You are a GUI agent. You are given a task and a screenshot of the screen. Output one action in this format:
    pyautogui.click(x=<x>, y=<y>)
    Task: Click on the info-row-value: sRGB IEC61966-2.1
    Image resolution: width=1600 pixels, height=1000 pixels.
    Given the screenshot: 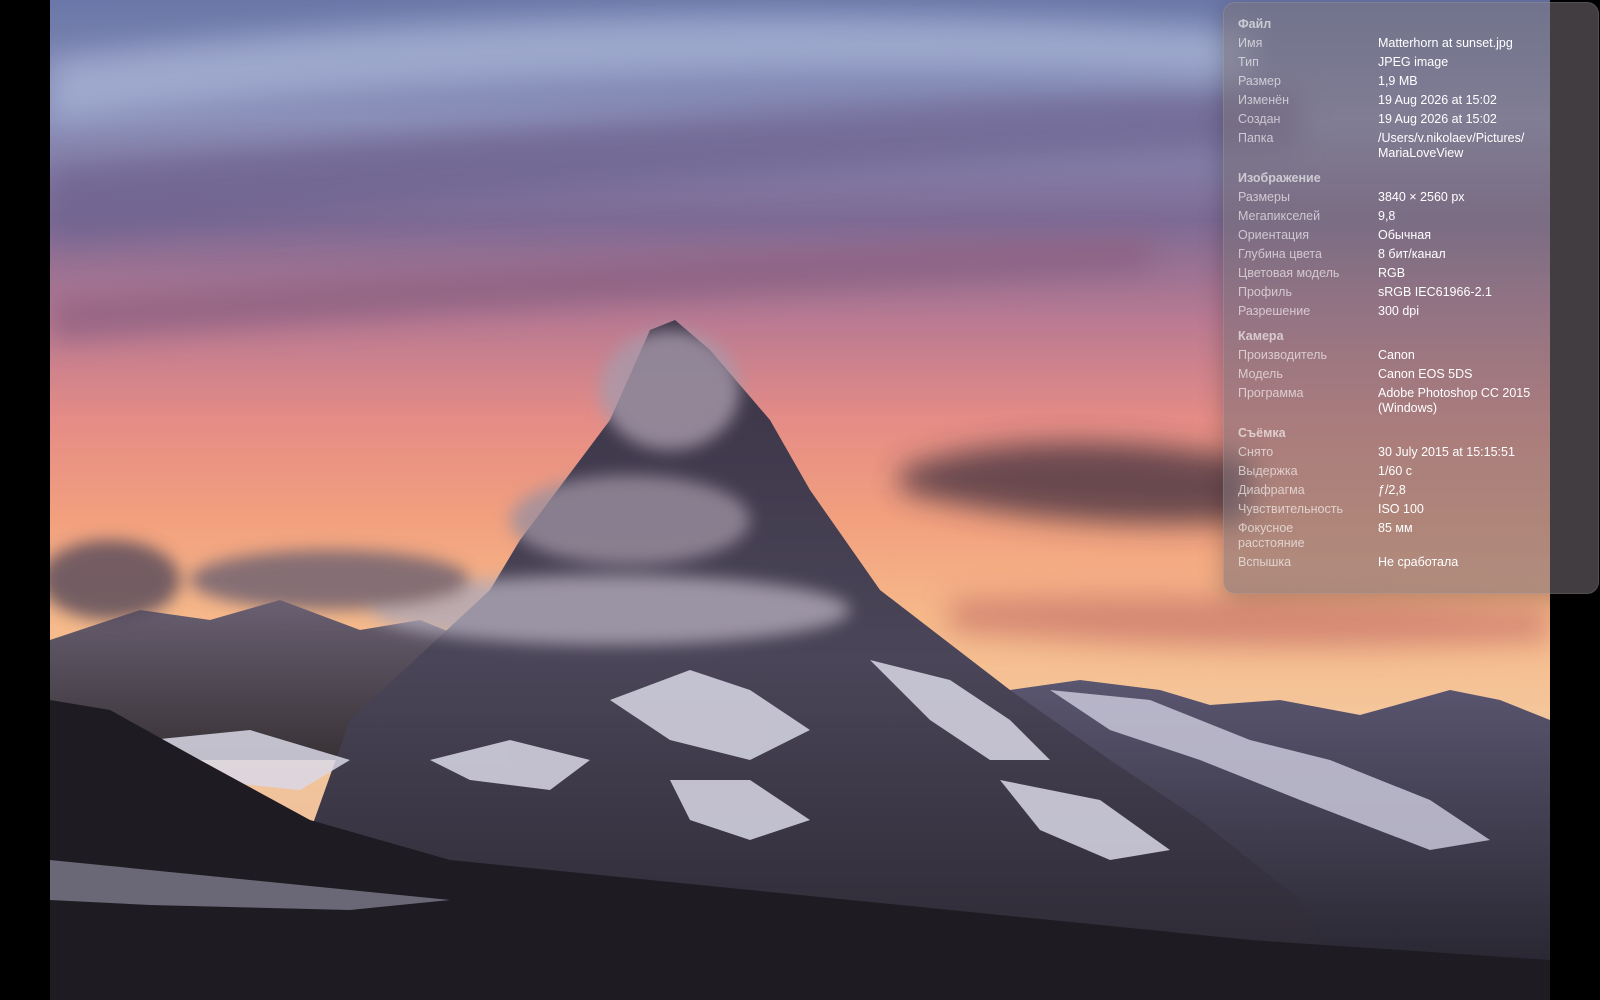 What is the action you would take?
    pyautogui.click(x=1481, y=292)
    